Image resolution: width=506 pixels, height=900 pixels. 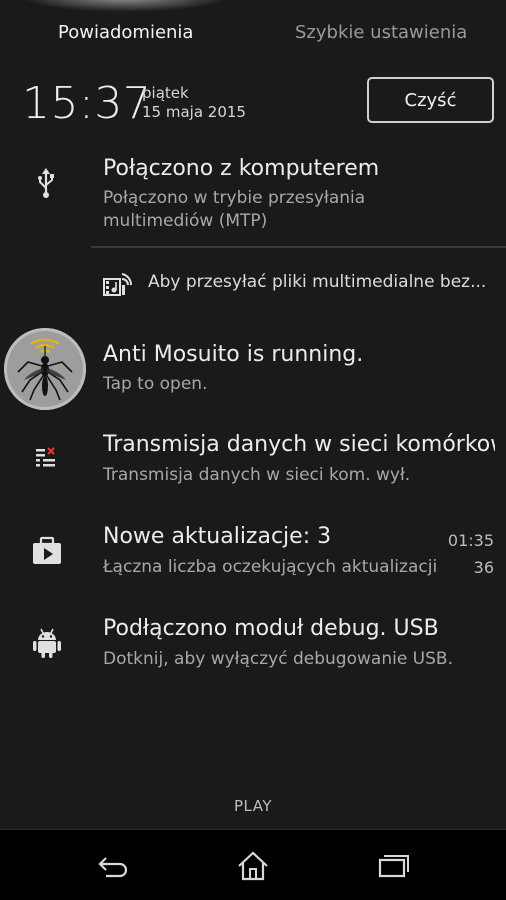 I want to click on notification-subtitle-line2: multimediów (MTP), so click(x=185, y=221).